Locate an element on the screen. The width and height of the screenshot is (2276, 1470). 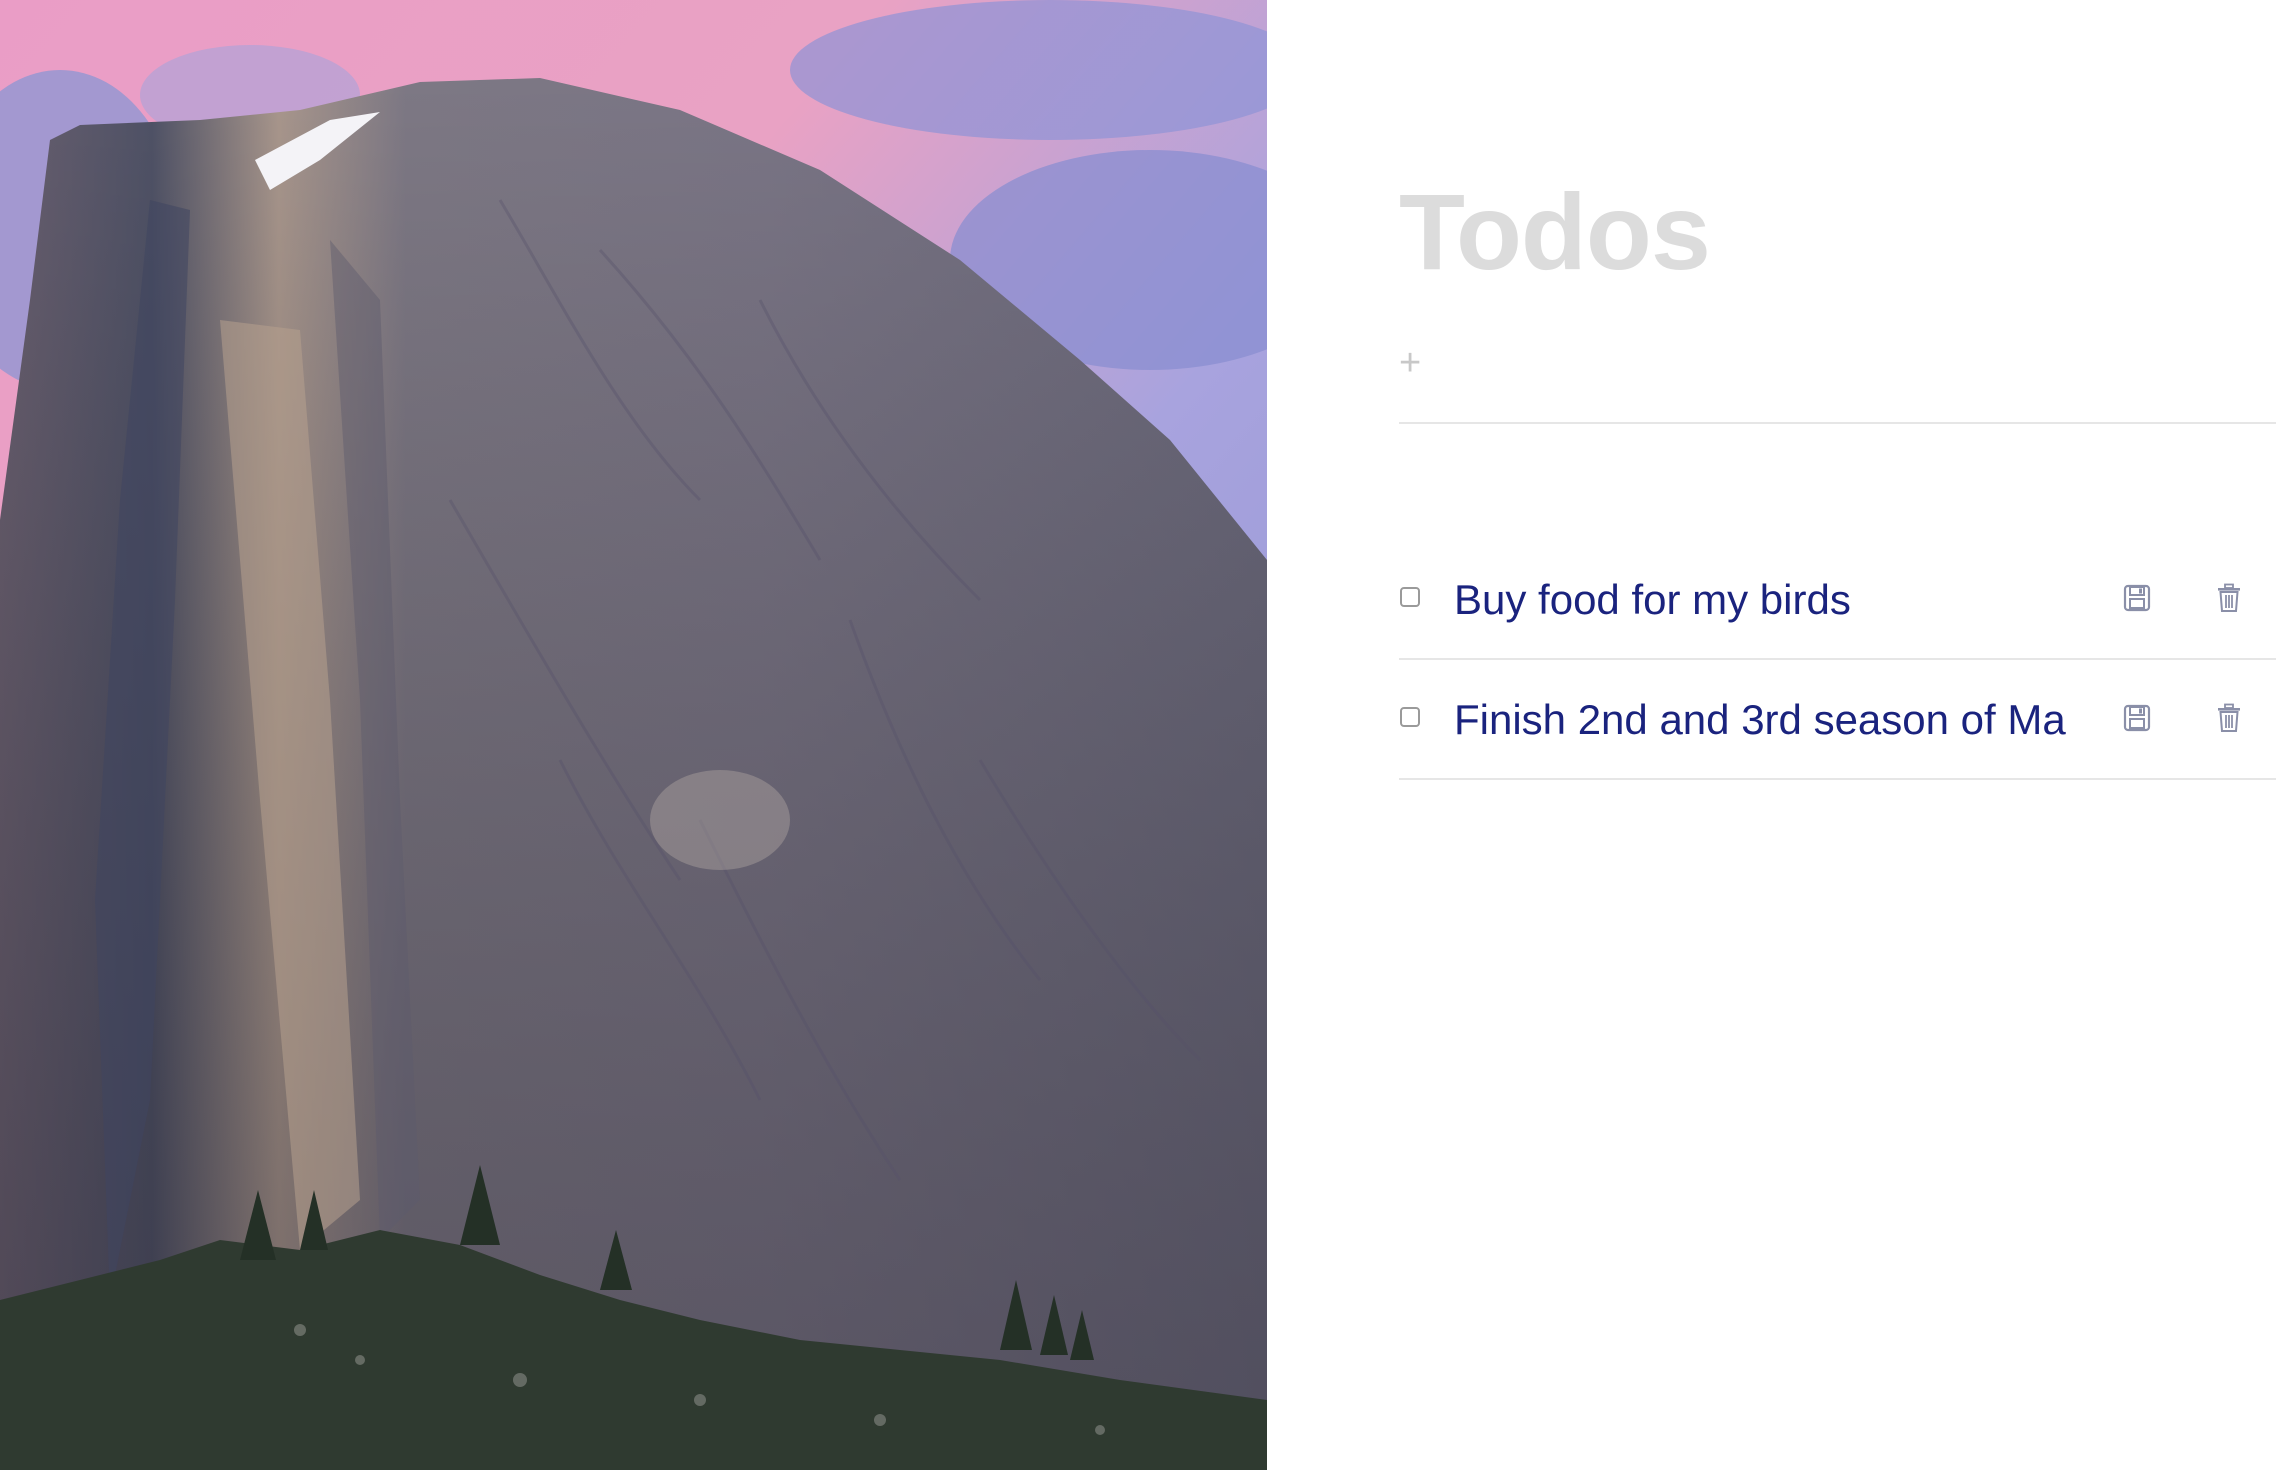
todo-item: Finish 2nd and 3rd season of Ma is located at coordinates (1837, 720).